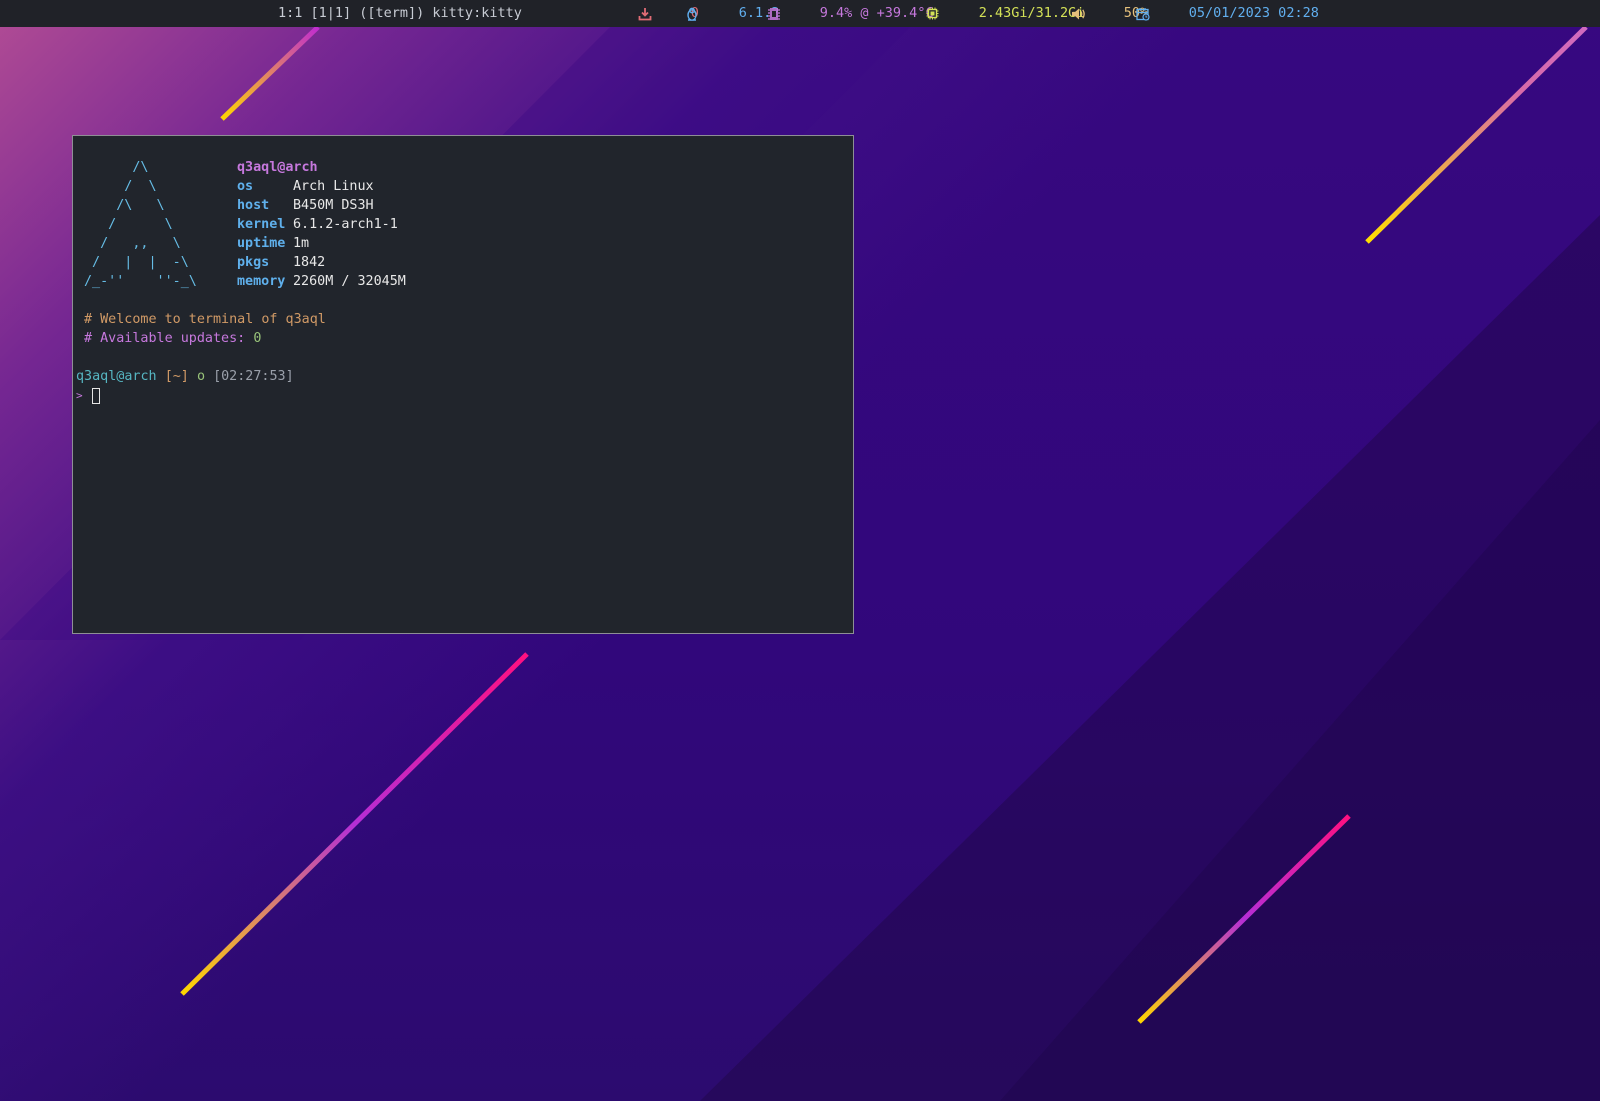 This screenshot has width=1600, height=1101. I want to click on memory-module: 2.43Gi/31.2Gi, so click(1005, 13).